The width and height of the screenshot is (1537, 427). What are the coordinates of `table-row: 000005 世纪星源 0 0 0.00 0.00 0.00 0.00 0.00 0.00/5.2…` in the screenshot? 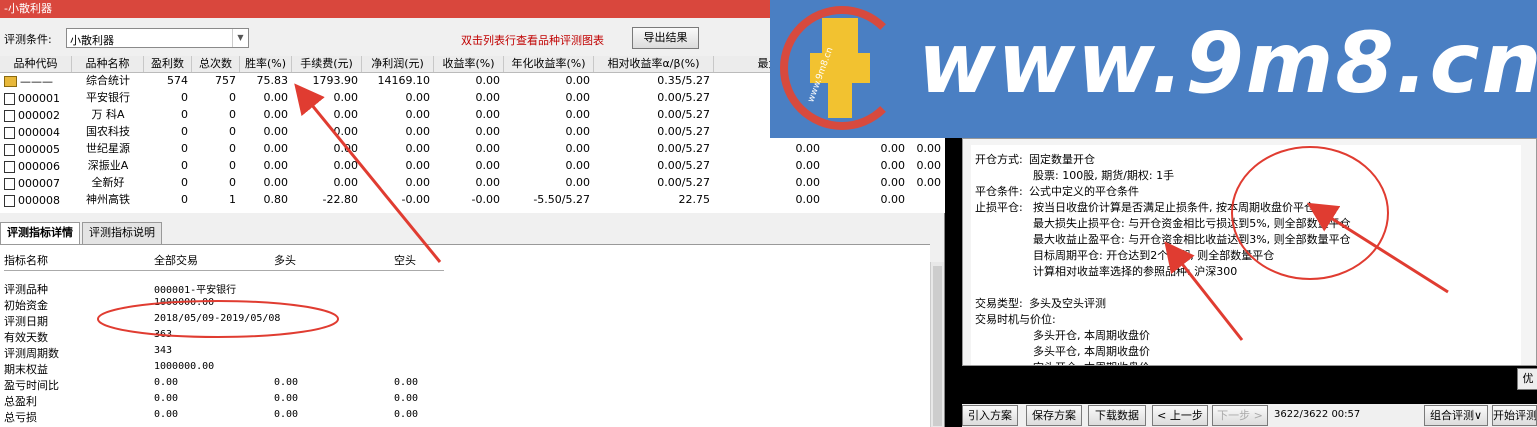 It's located at (472, 149).